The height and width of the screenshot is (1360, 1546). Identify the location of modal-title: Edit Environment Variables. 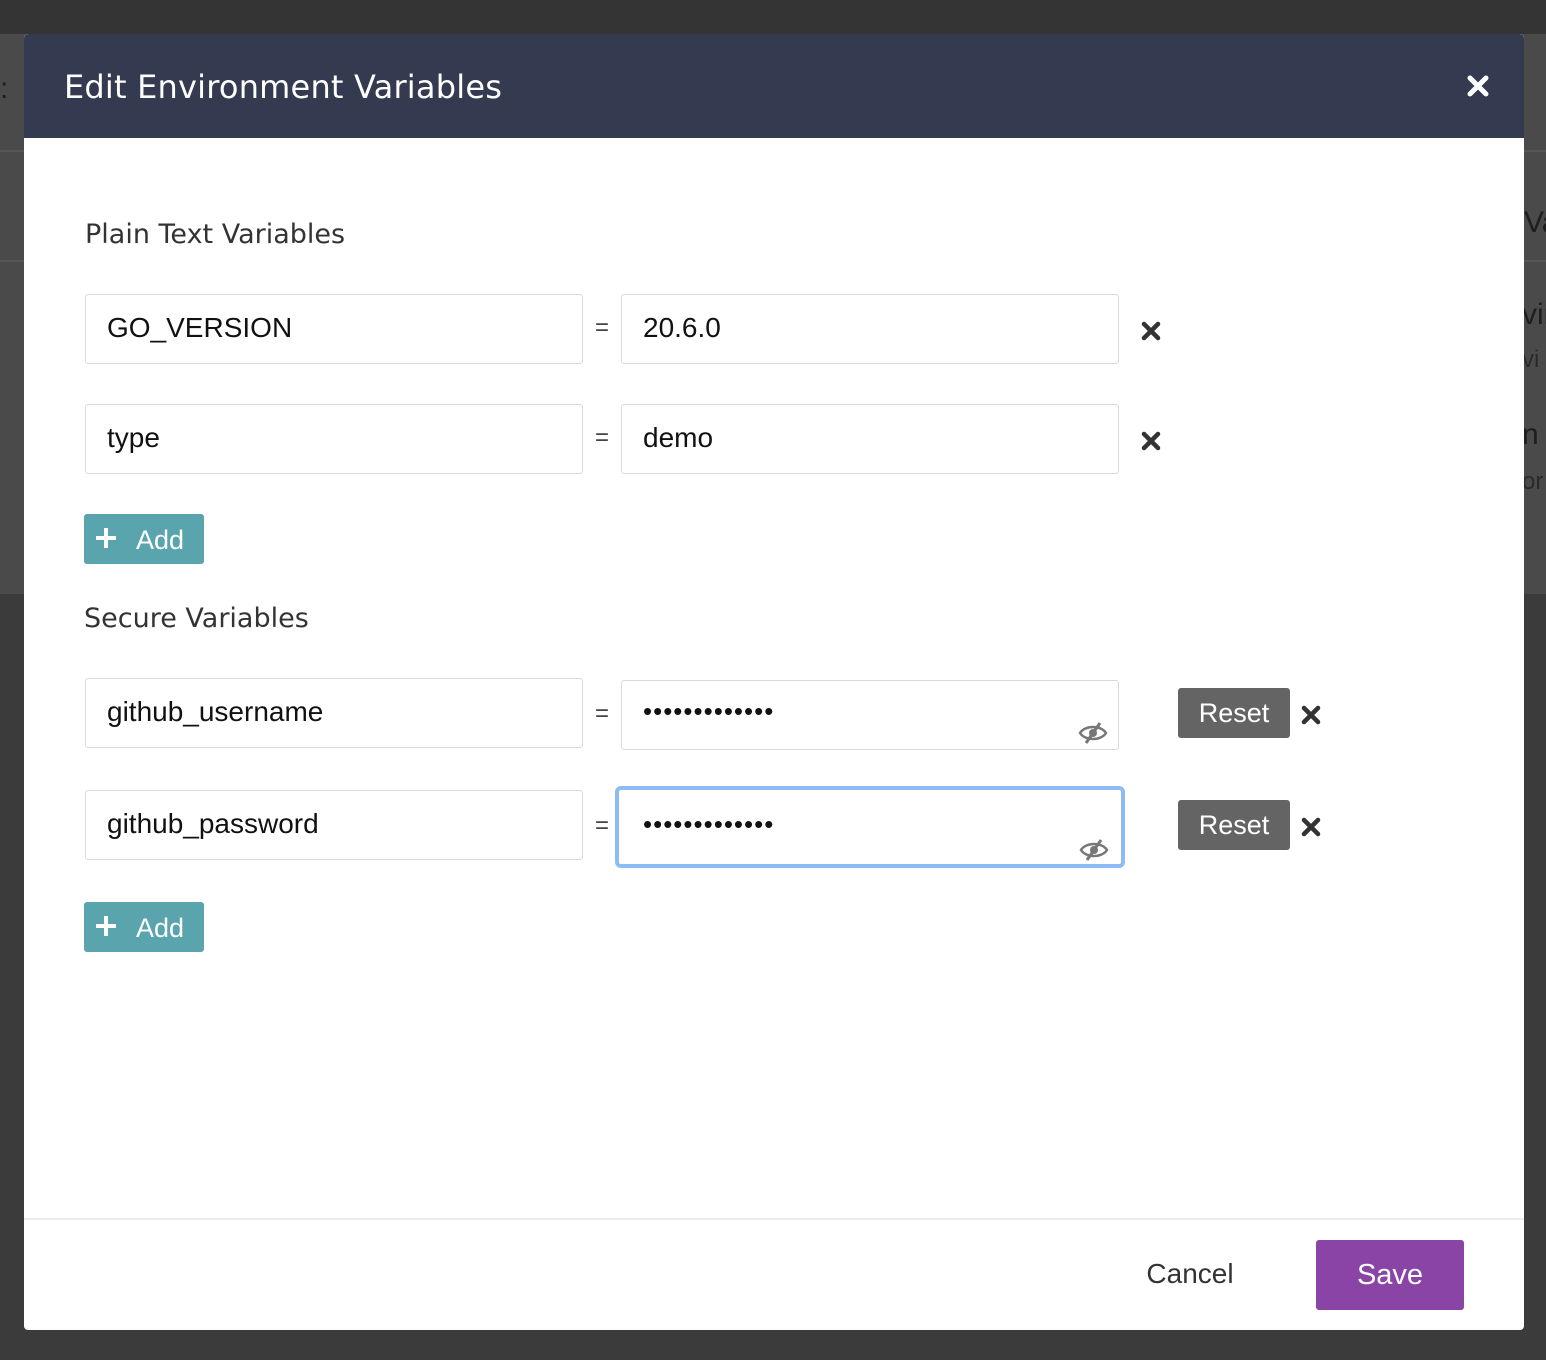
(283, 87).